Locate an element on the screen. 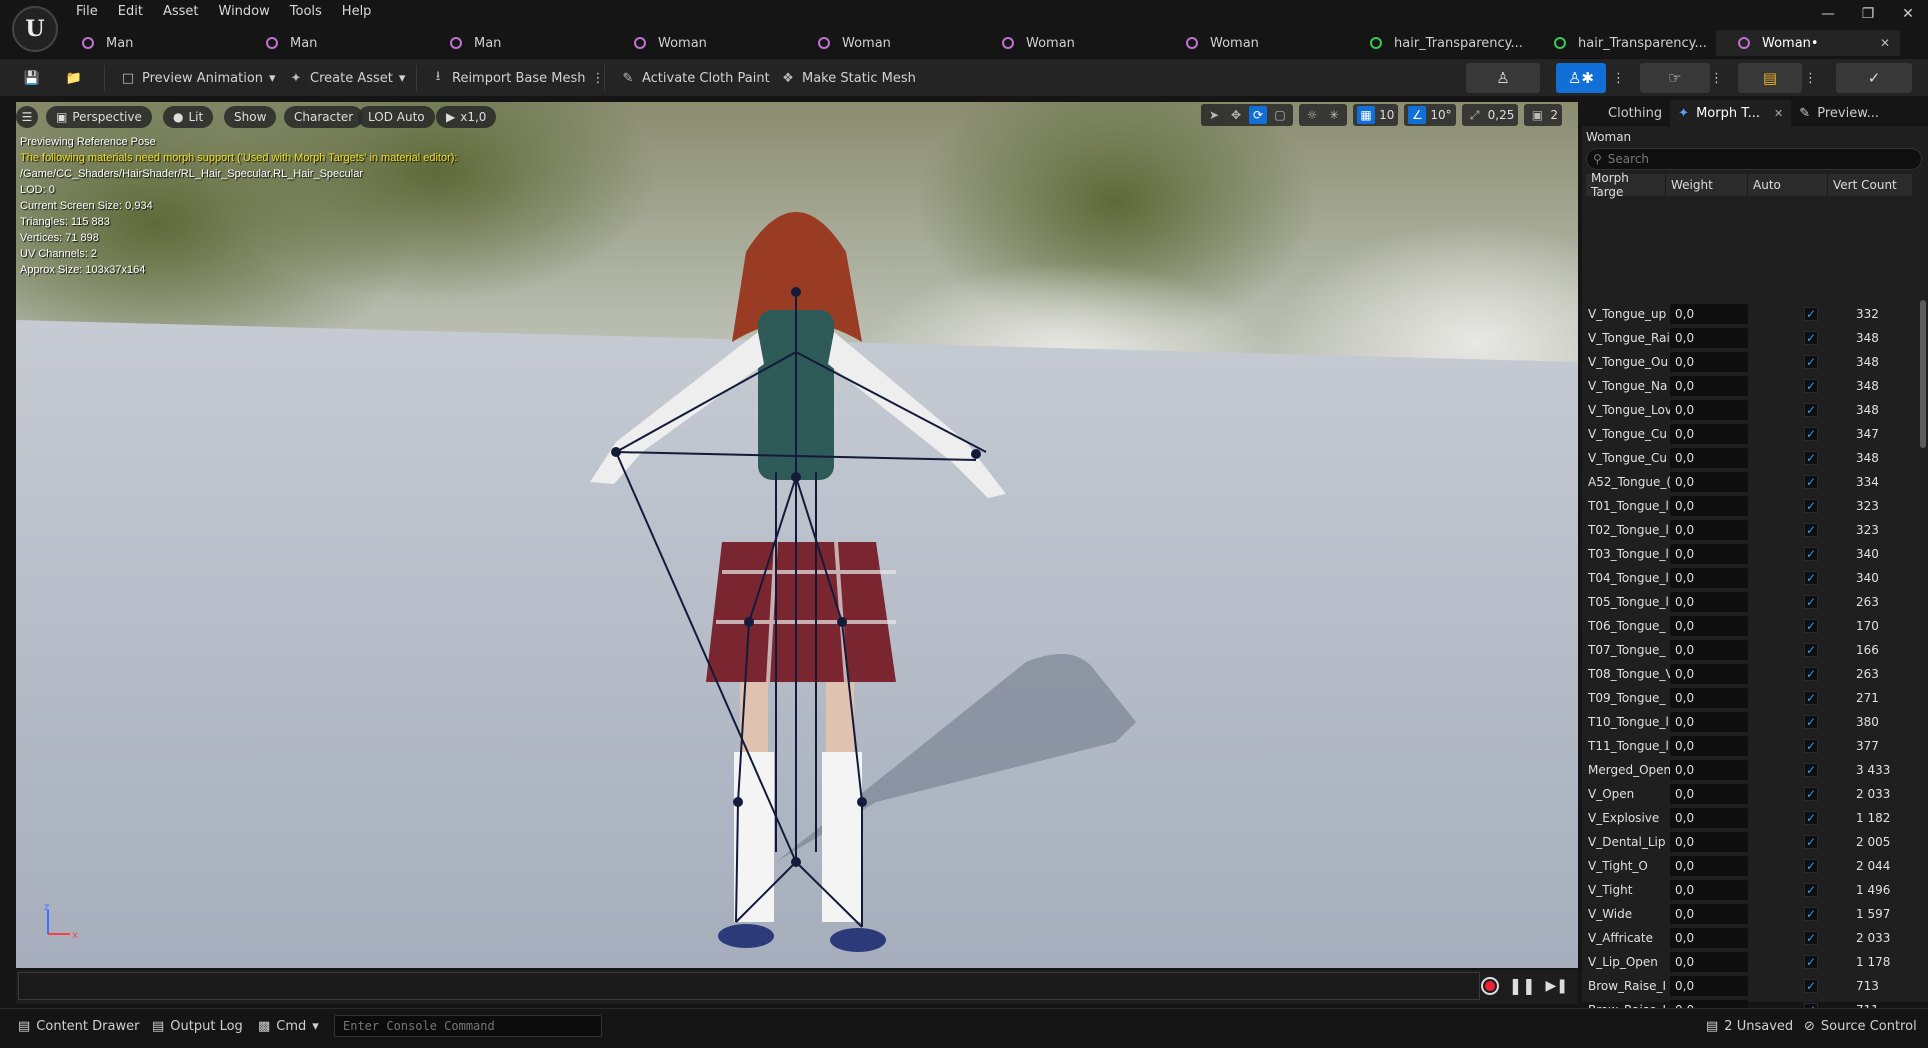 The width and height of the screenshot is (1928, 1048). angle-snap-icon: ∠ is located at coordinates (1417, 115).